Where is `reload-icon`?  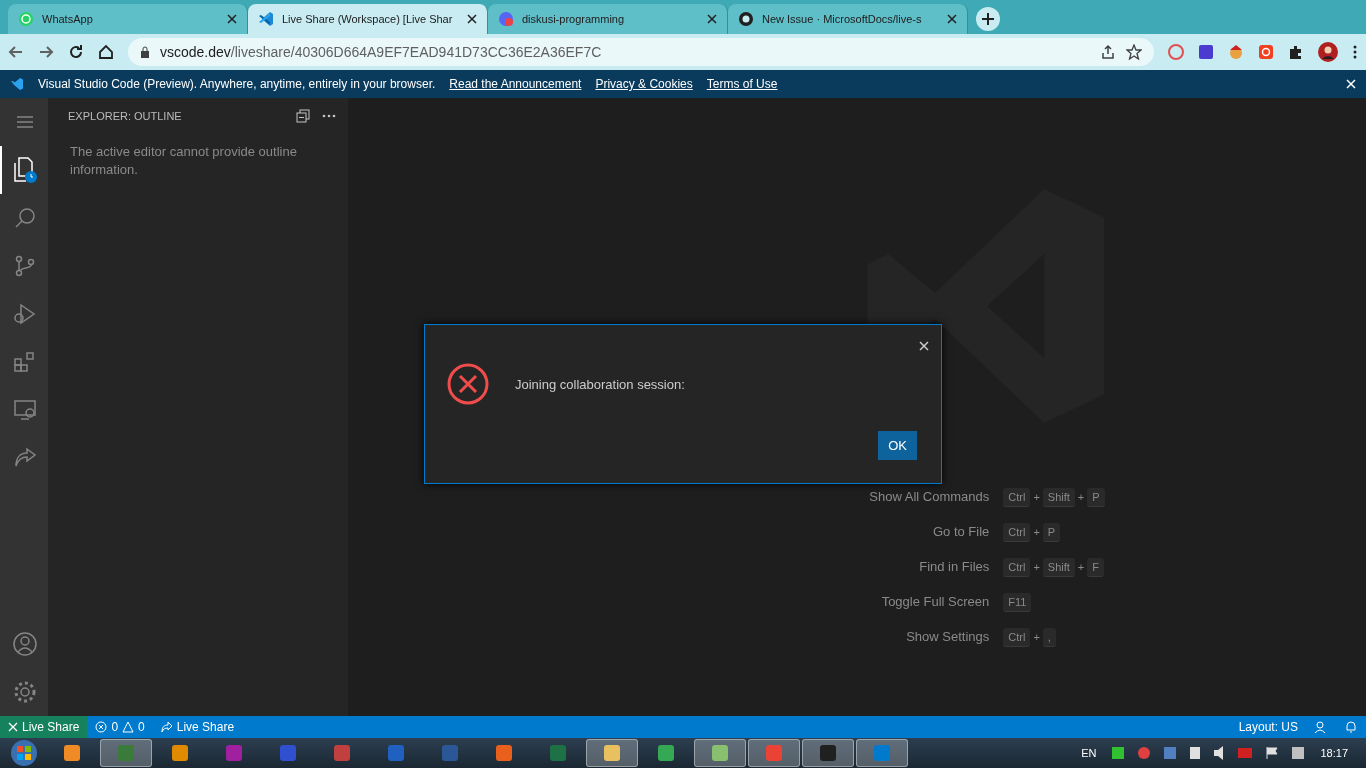 reload-icon is located at coordinates (76, 52).